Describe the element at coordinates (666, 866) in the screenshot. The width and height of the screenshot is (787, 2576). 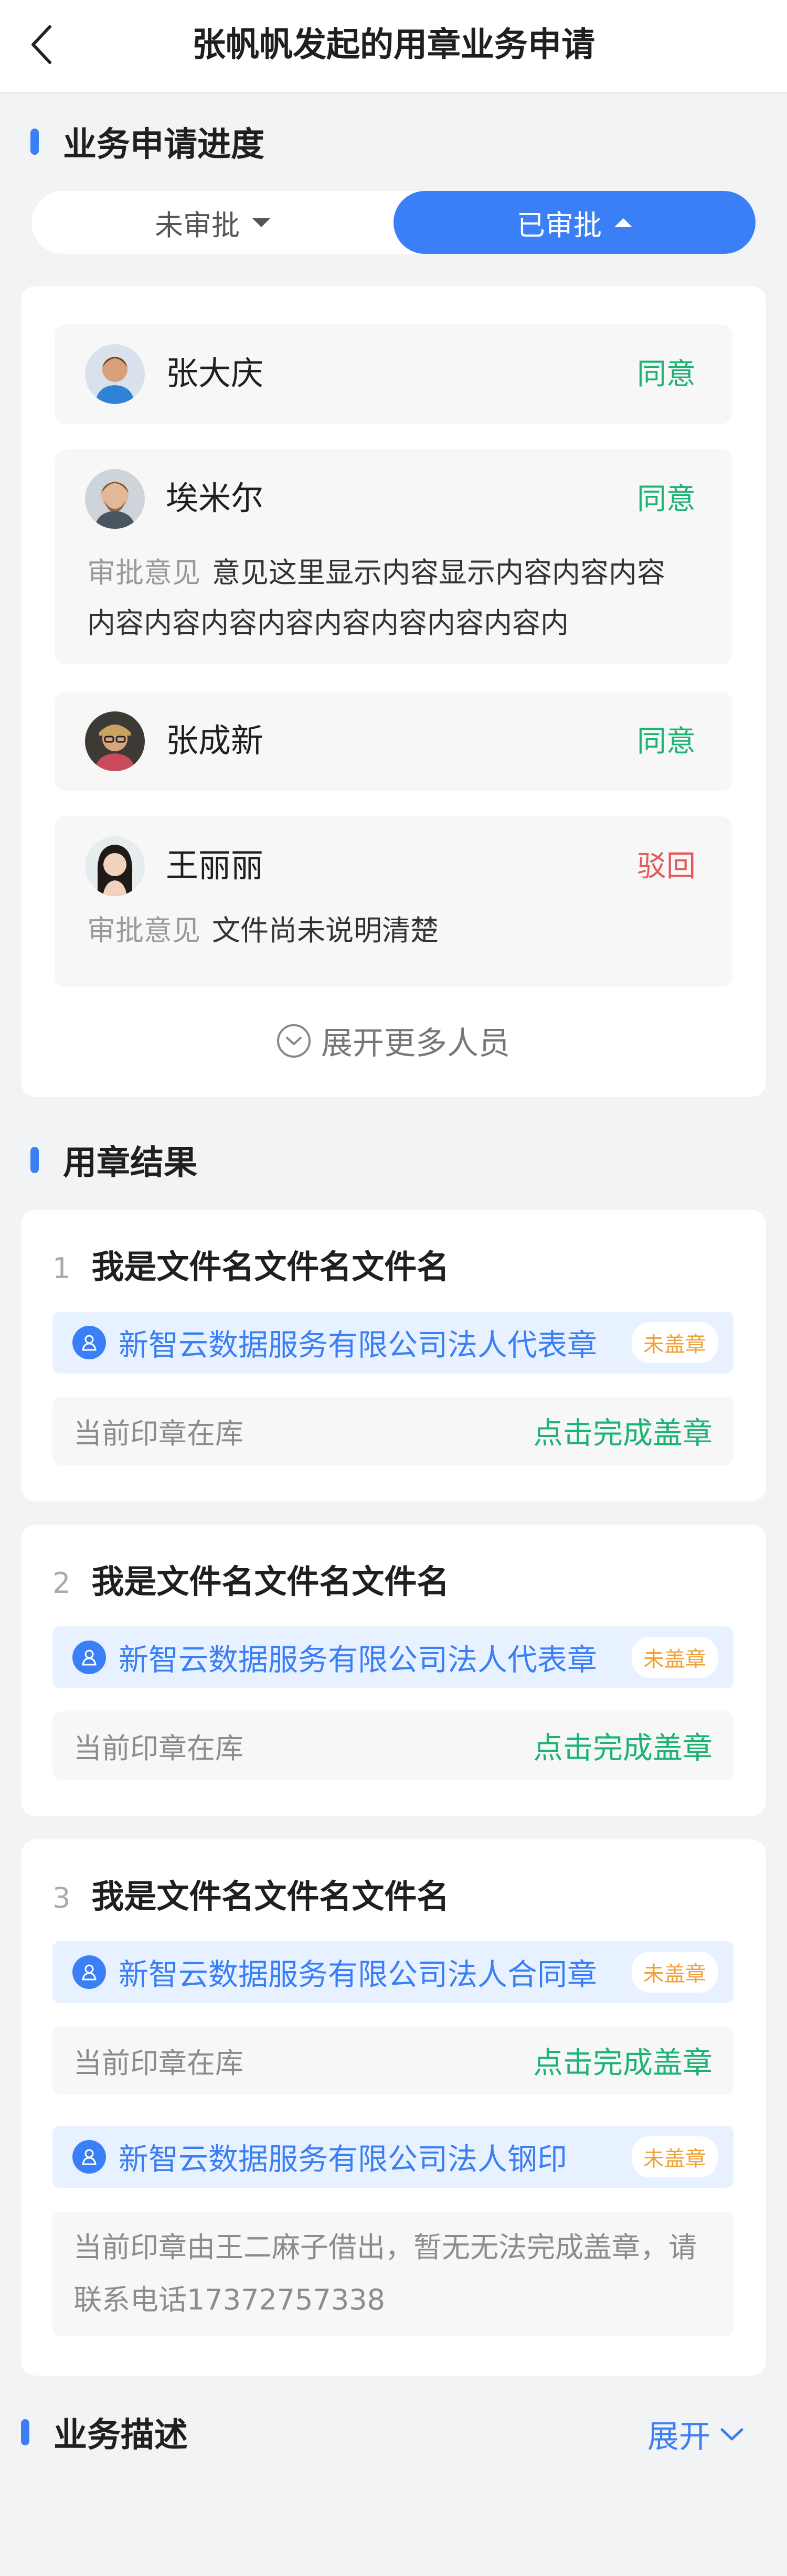
I see `approval-status: 驳回` at that location.